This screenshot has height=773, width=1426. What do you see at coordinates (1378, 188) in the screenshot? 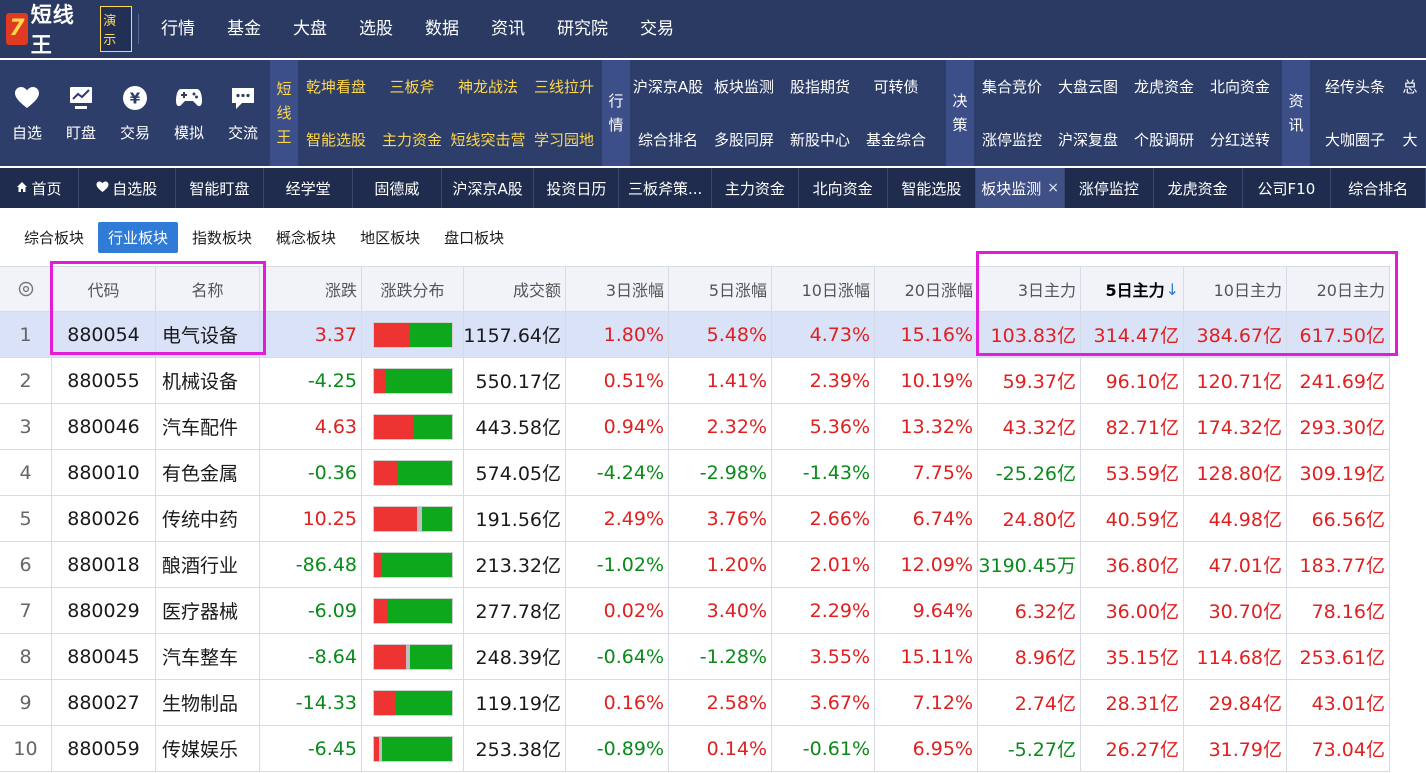
I see `tab-15: 综合排名` at bounding box center [1378, 188].